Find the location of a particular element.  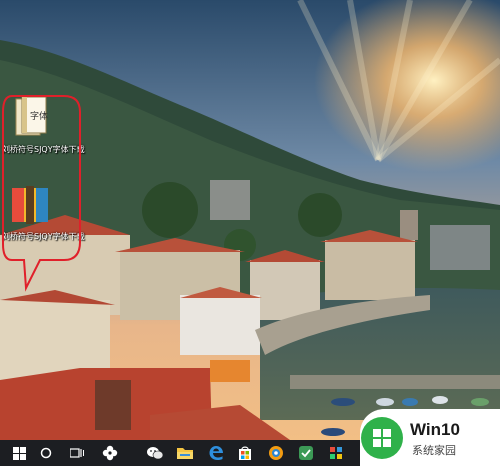

wechat-button is located at coordinates (155, 453).